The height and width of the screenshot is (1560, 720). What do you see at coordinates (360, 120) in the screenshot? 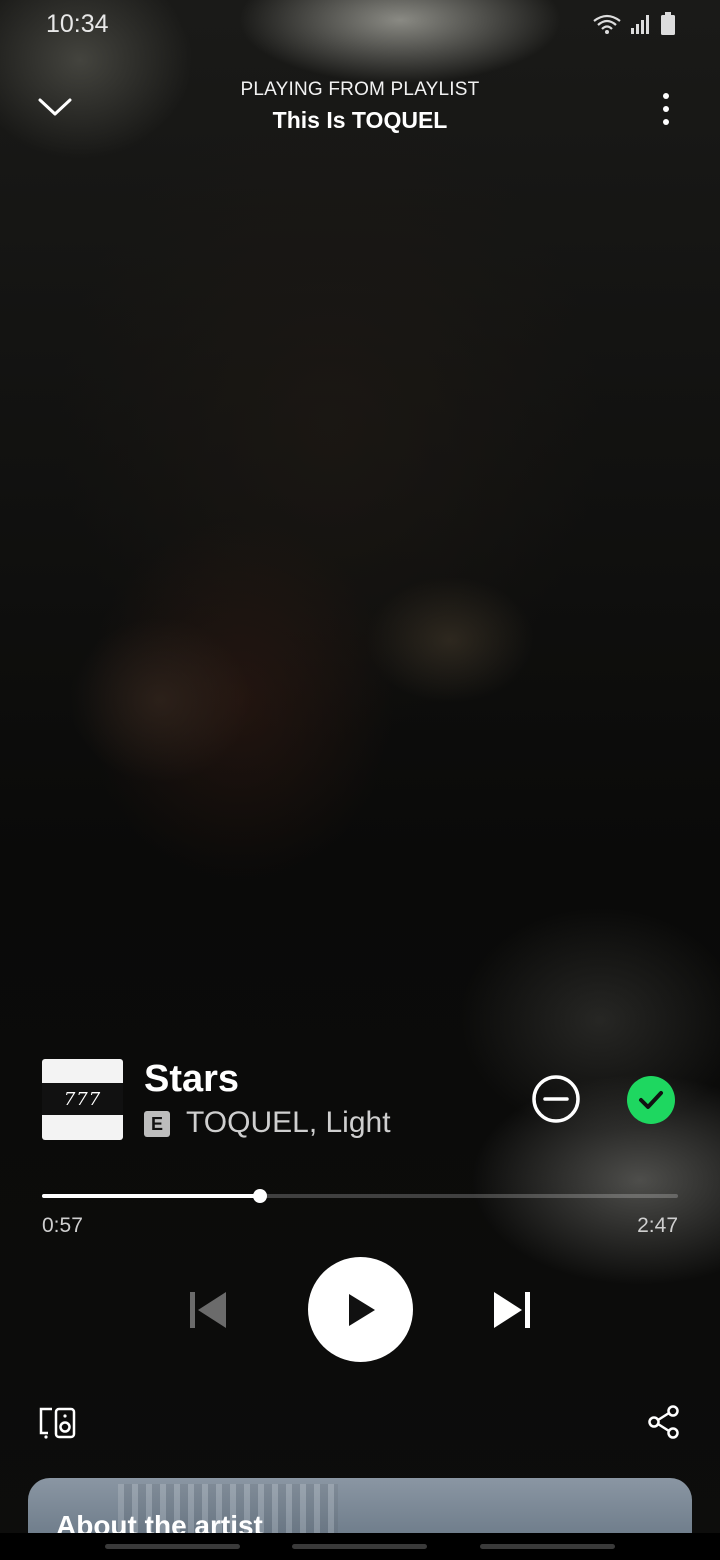
I see `context-title: This Is TOQUEL` at bounding box center [360, 120].